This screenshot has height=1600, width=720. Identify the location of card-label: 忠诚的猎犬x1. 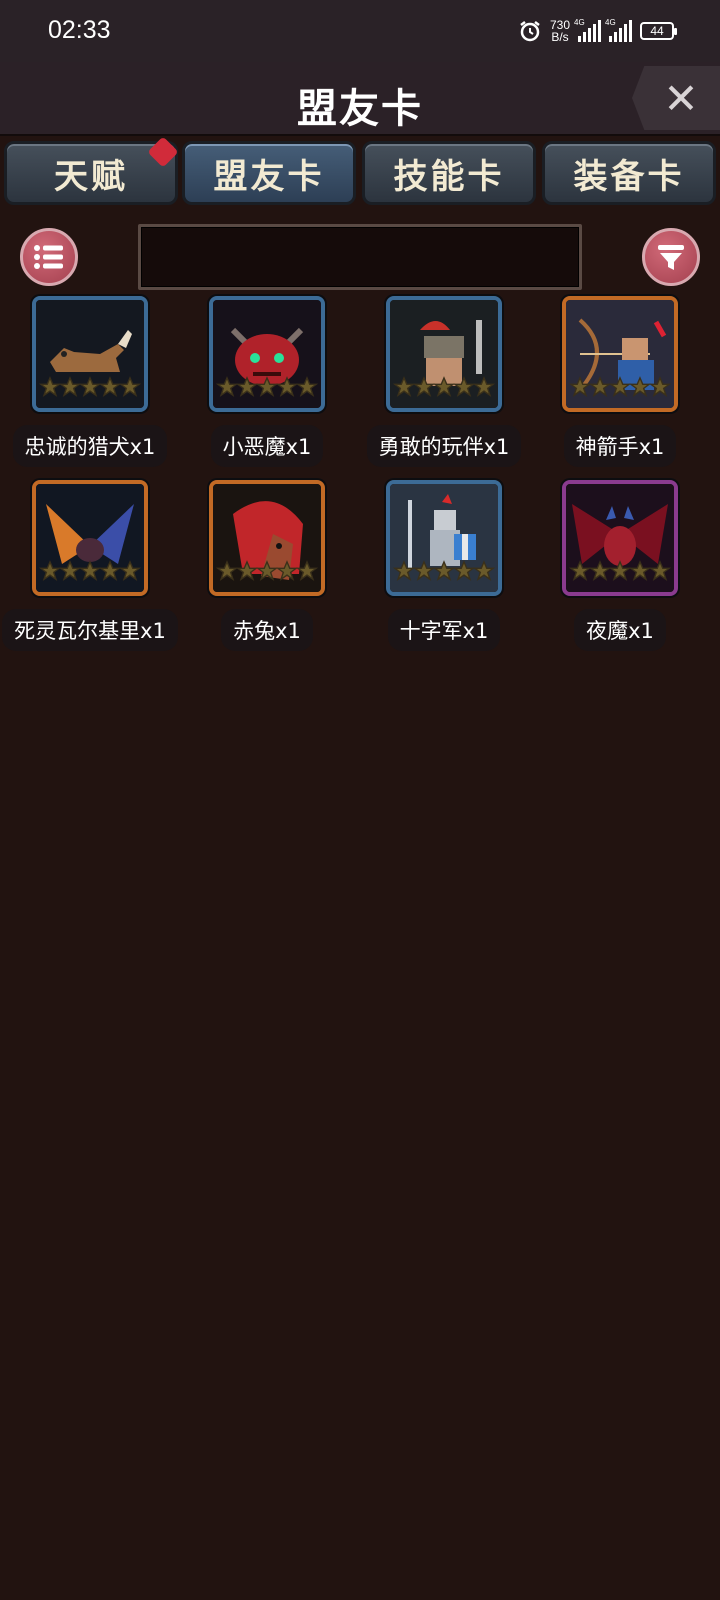
(90, 446).